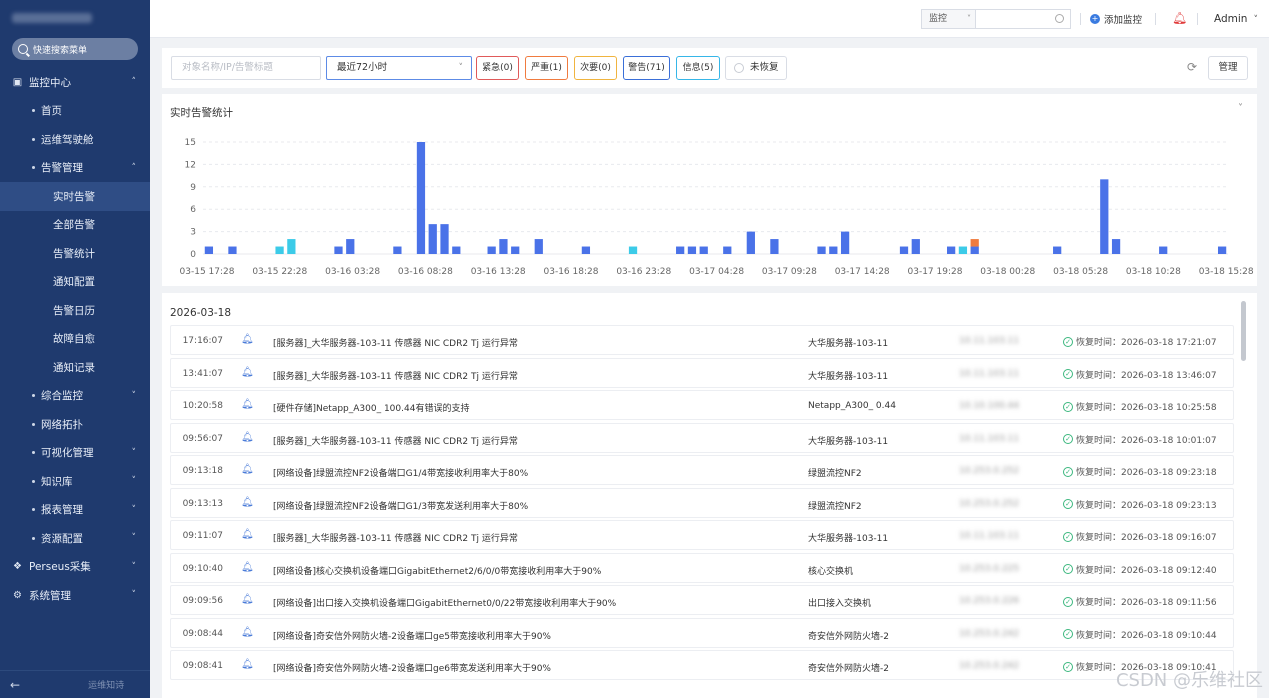 The image size is (1269, 698). I want to click on add-monitor-button: + 添加监控, so click(1116, 19).